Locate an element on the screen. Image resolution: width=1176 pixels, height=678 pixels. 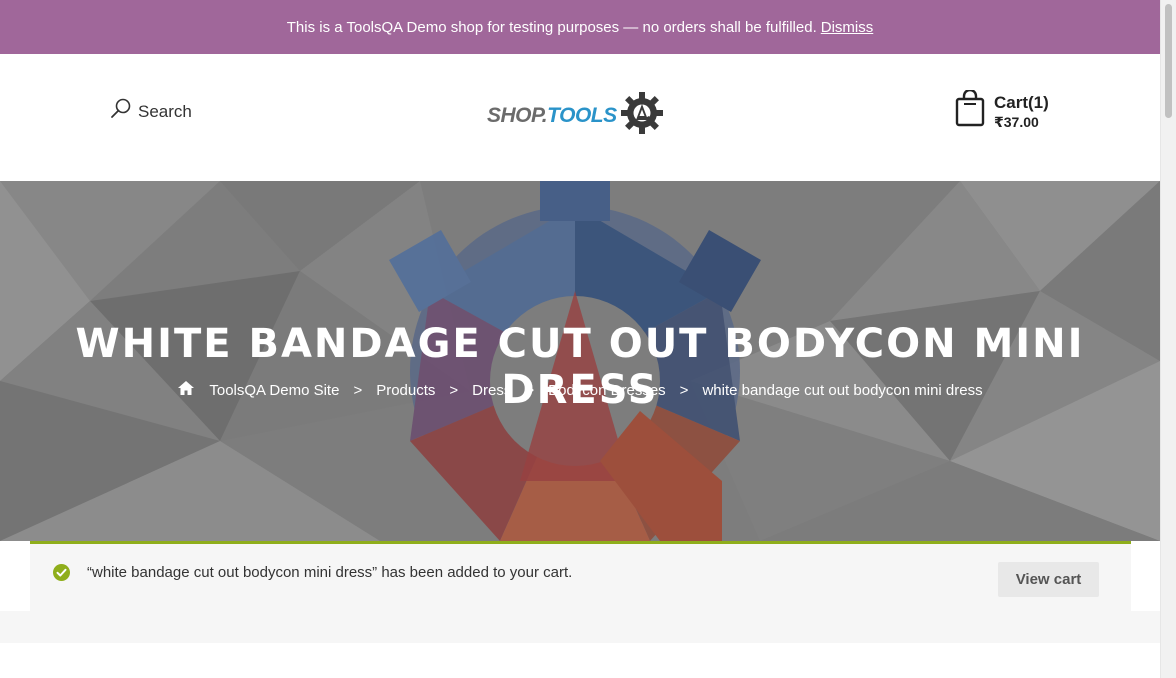
header-cart: Cart(1) ₹37.00 is located at coordinates (1001, 110).